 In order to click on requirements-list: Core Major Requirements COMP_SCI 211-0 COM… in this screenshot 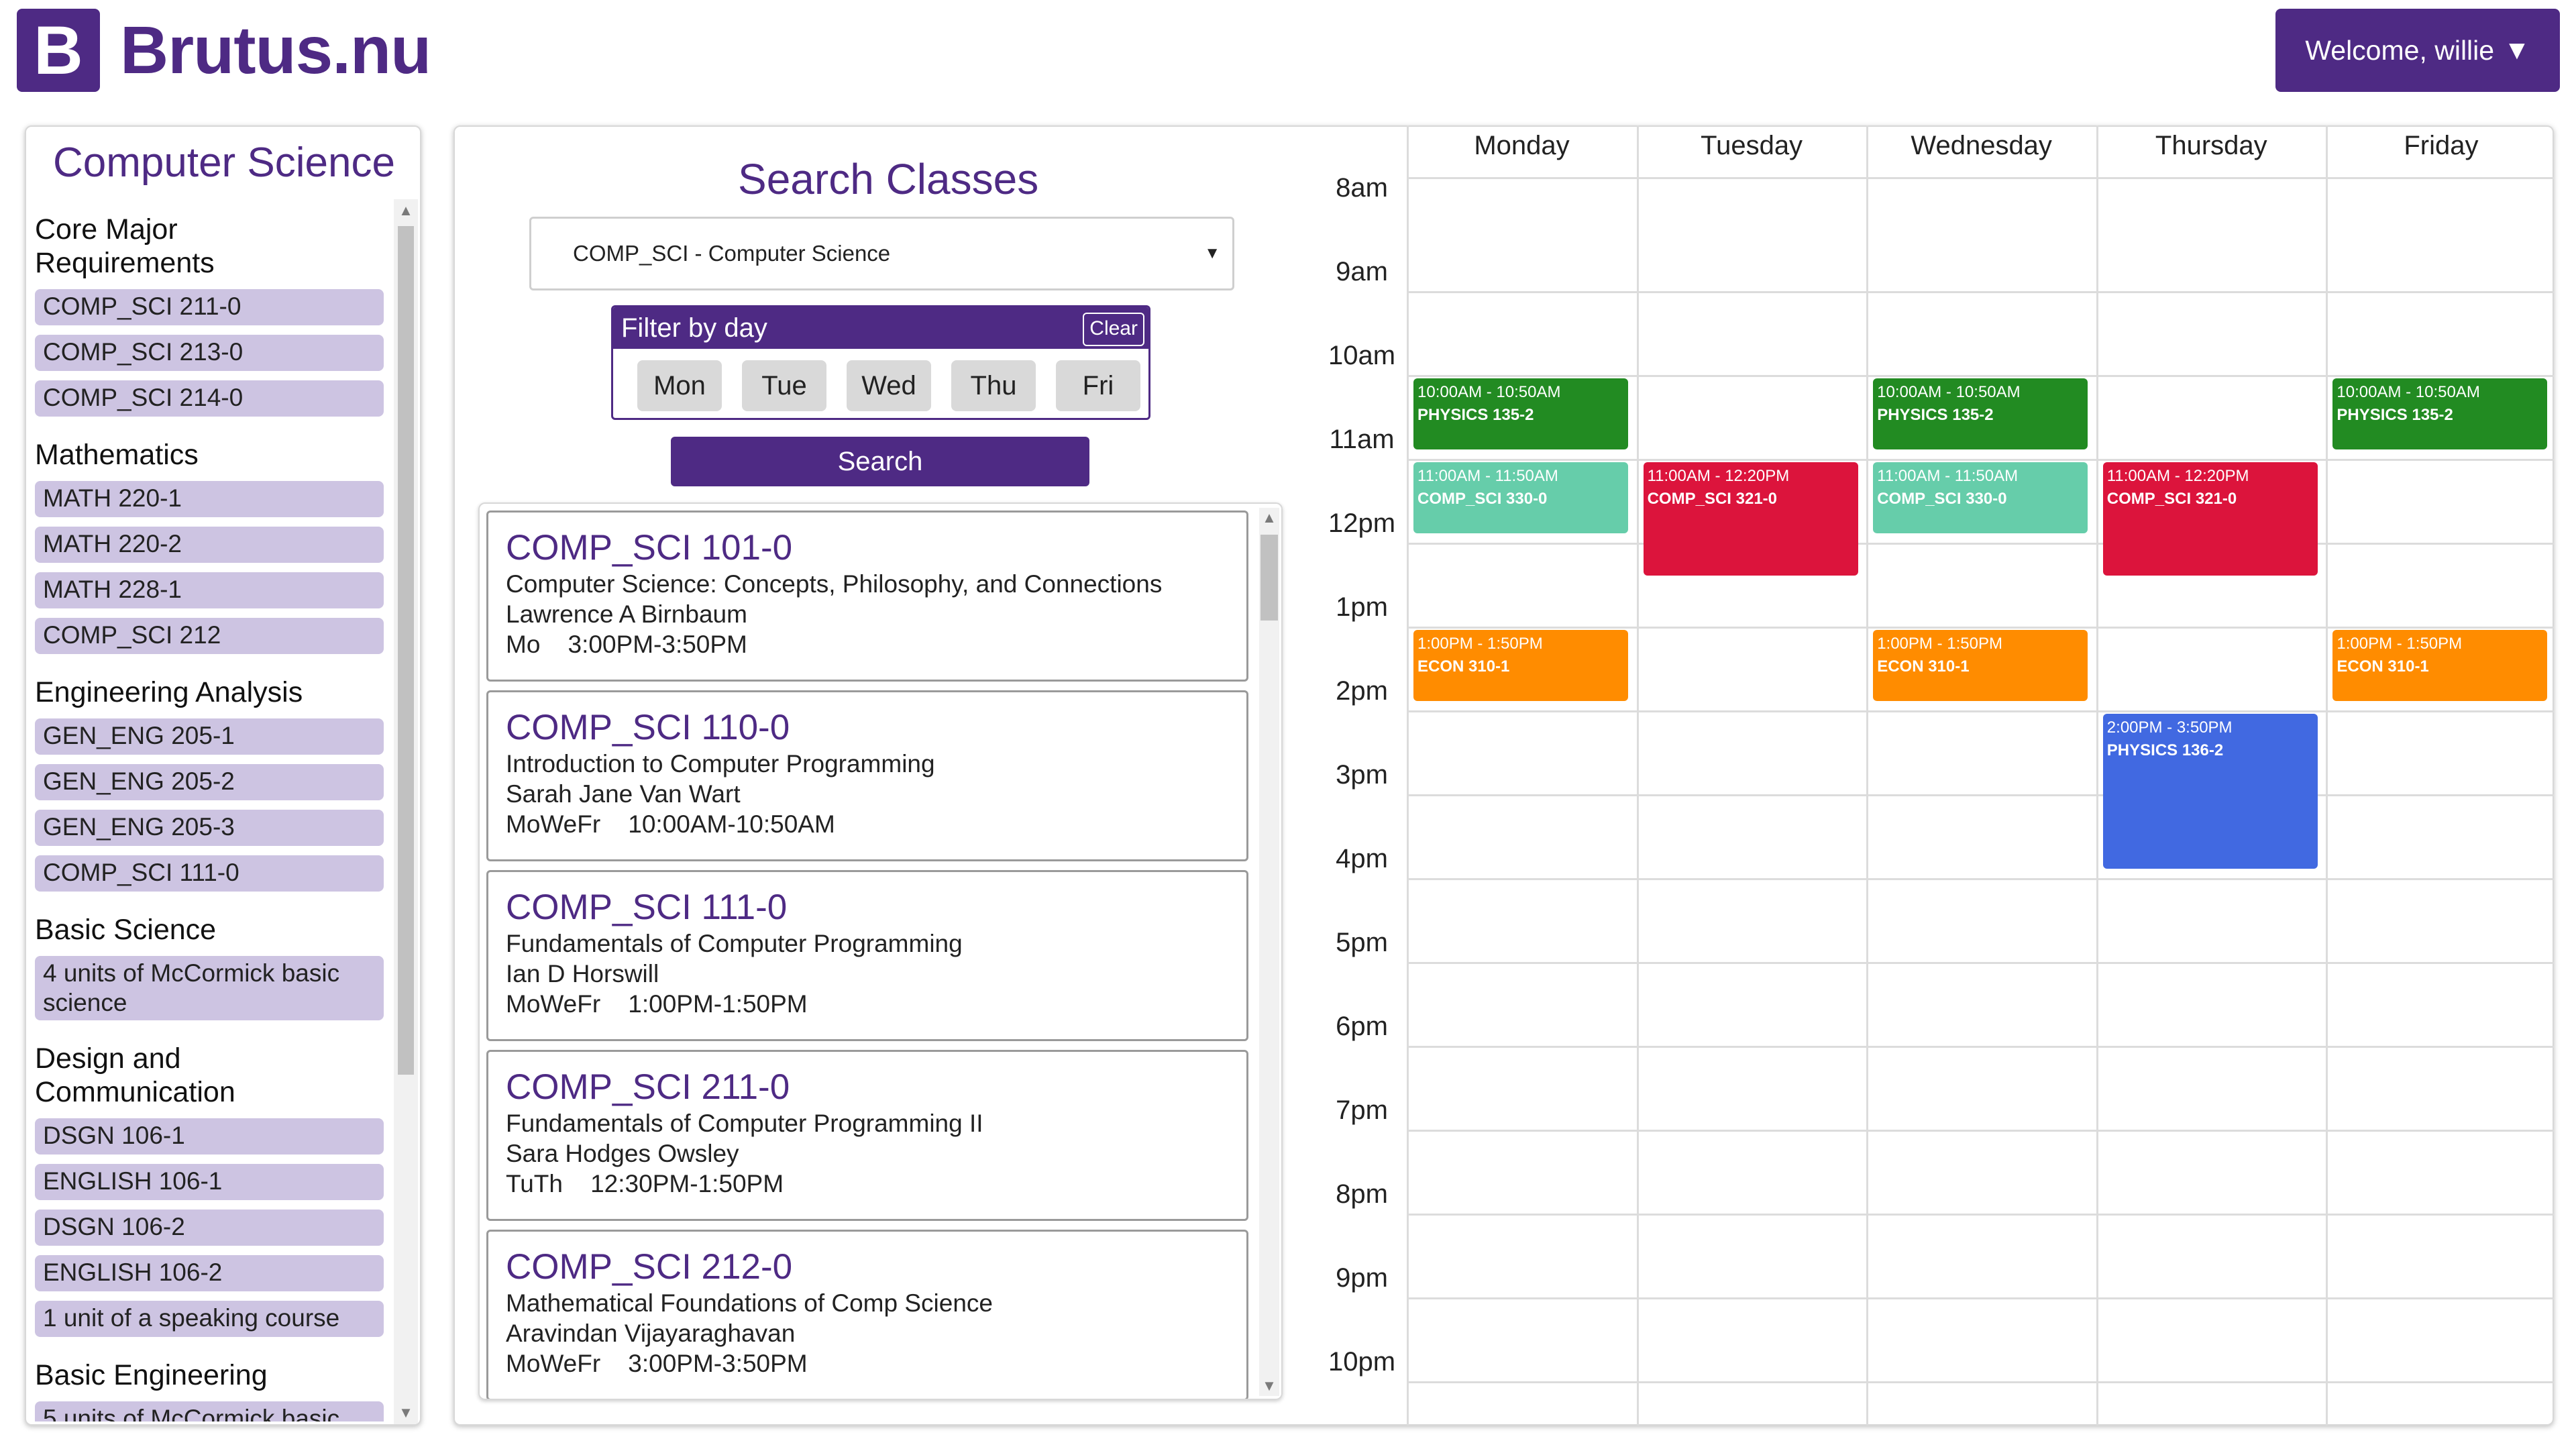, I will do `click(210, 807)`.